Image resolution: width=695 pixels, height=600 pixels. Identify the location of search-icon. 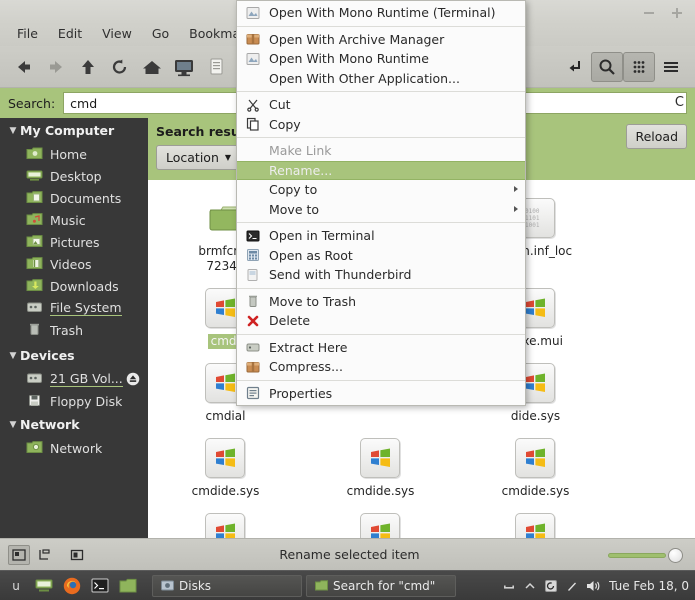
(607, 66).